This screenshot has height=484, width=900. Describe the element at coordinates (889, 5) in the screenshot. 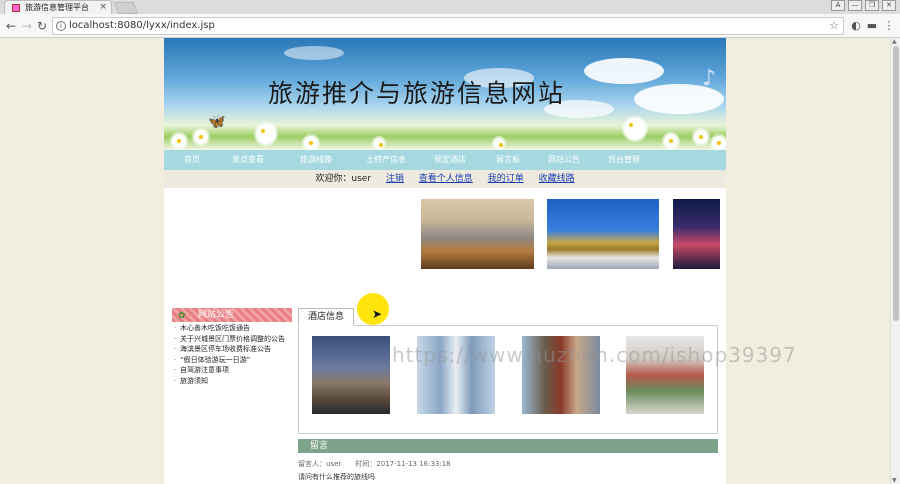

I see `window-close-button: ✕` at that location.